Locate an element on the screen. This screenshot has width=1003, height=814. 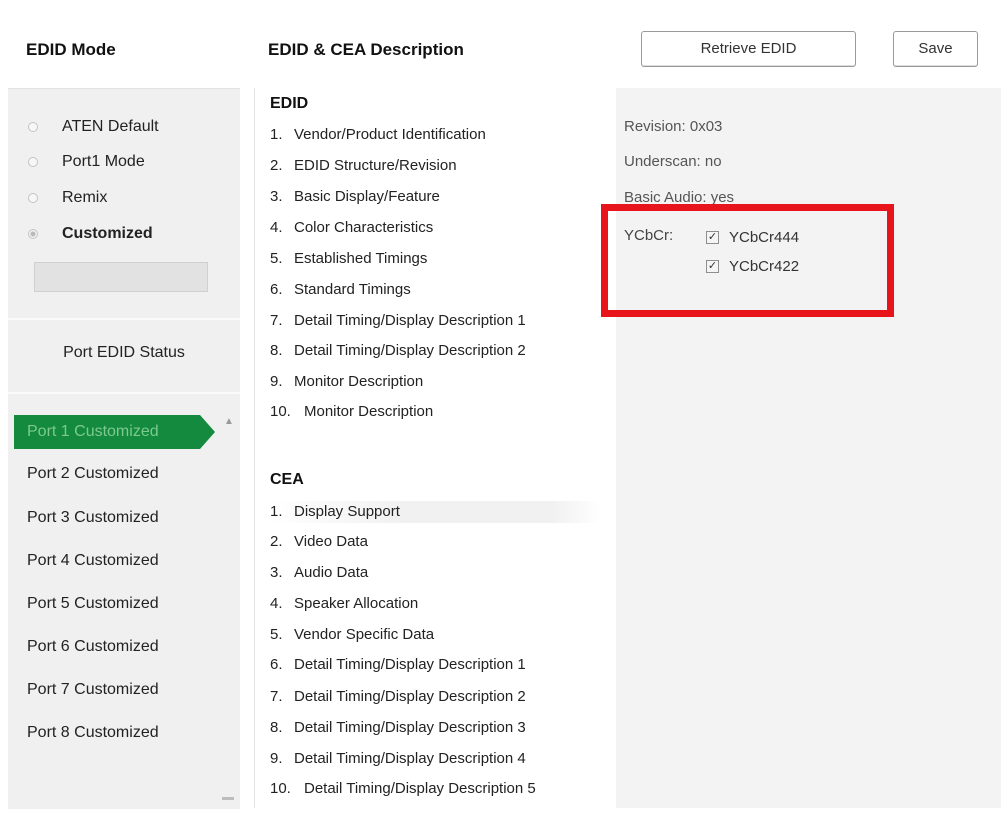
cea-item: 6. Detail Timing/Display Description 1 is located at coordinates (398, 665).